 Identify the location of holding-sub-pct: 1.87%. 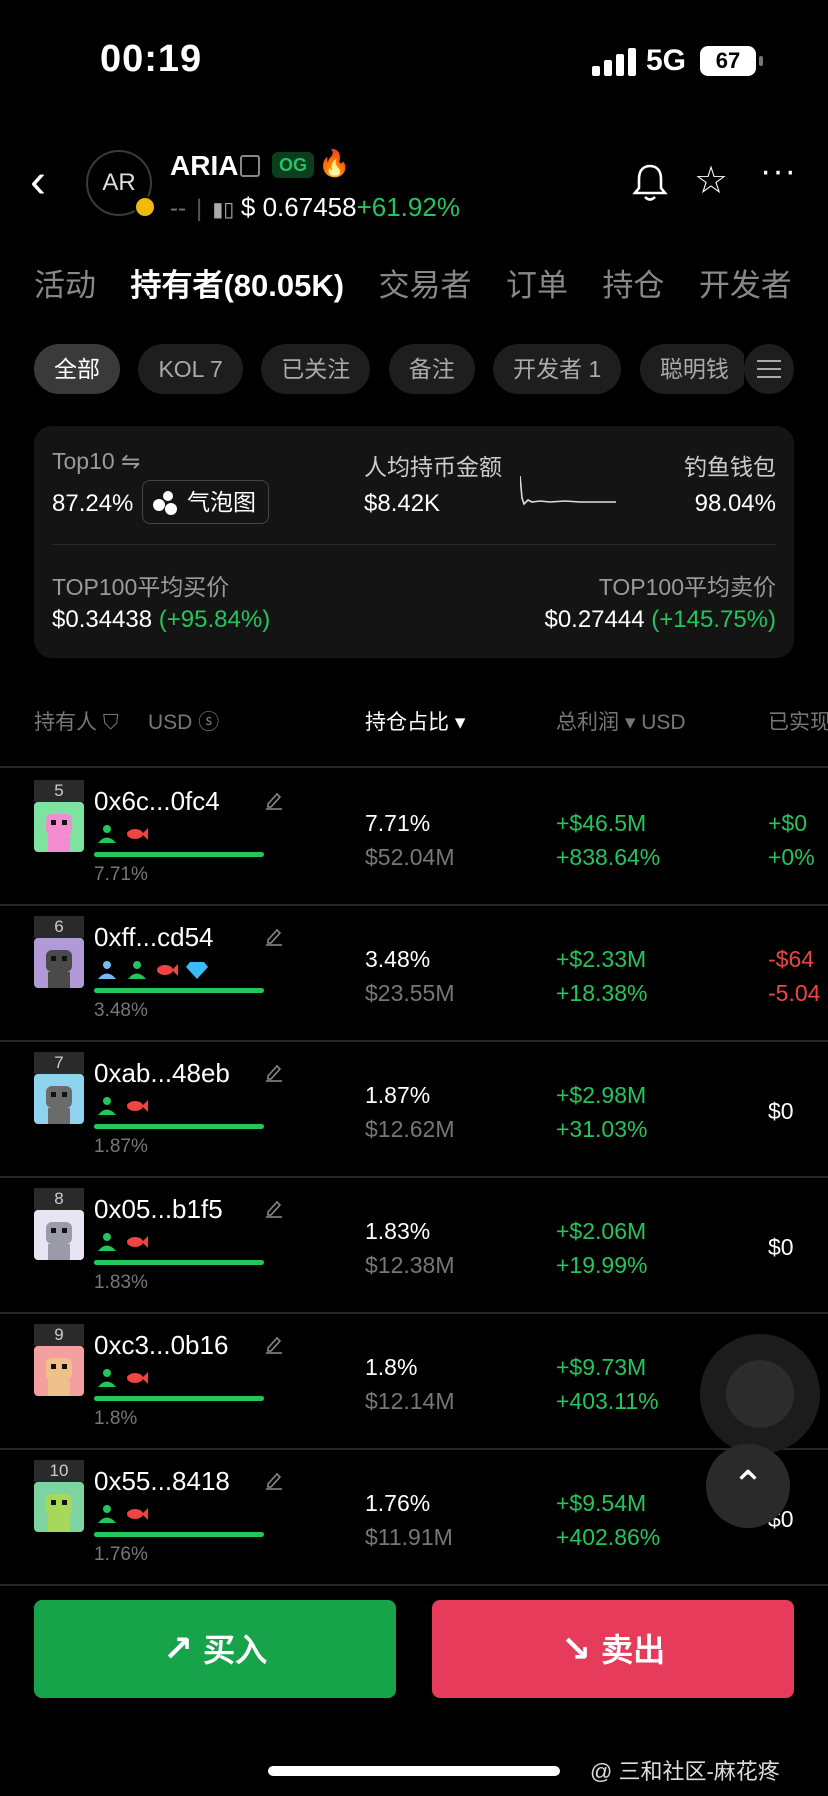
(121, 1146).